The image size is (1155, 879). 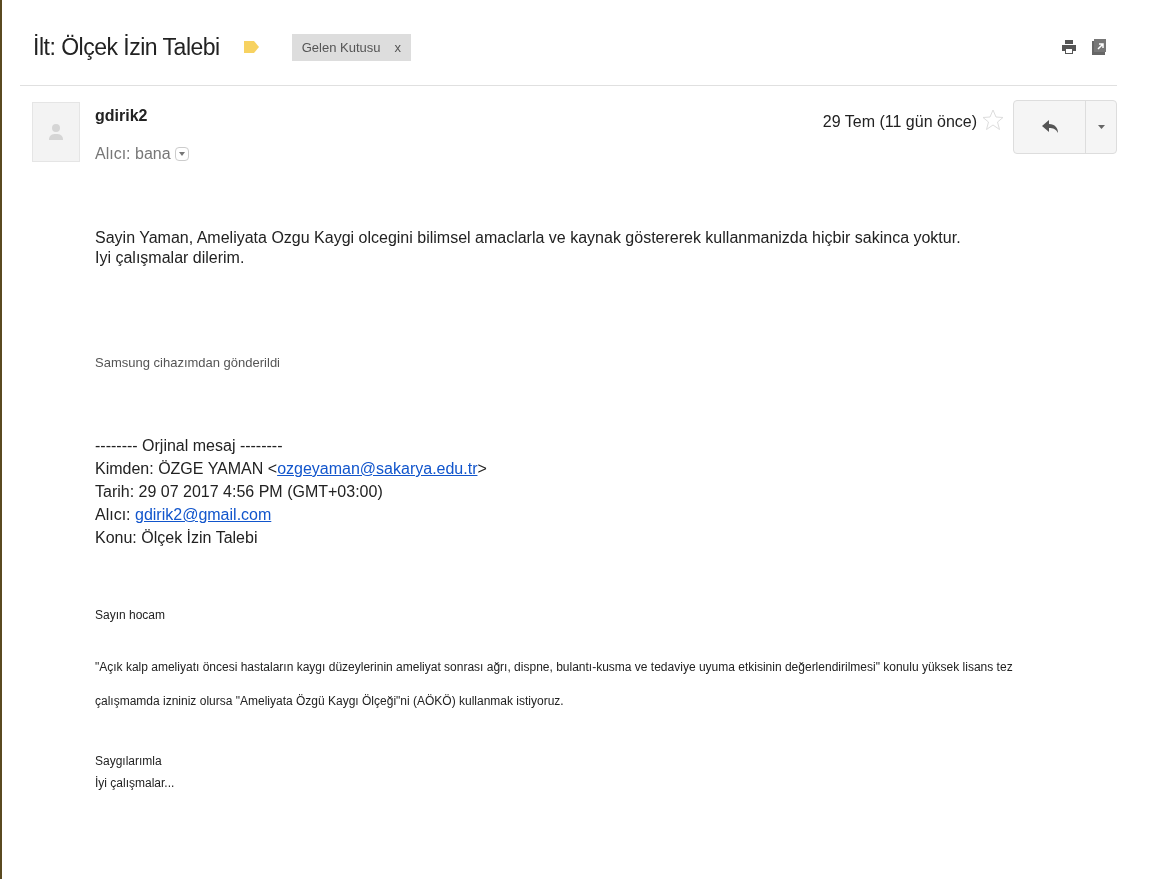 What do you see at coordinates (528, 237) in the screenshot?
I see `message-text: Sayin Yaman, Ameliyata Ozgu Kaygi olcegini bilimsel amaclarla ve kaynak göstererek kullanmanizda hiçbir sakinca yoktur.` at bounding box center [528, 237].